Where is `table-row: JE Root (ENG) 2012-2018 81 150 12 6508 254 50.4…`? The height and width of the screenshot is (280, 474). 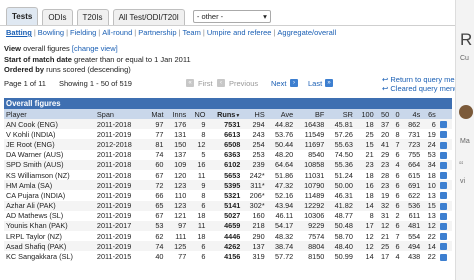
table-row: JE Root (ENG) 2012-2018 81 150 12 6508 254 50.4… is located at coordinates (228, 144).